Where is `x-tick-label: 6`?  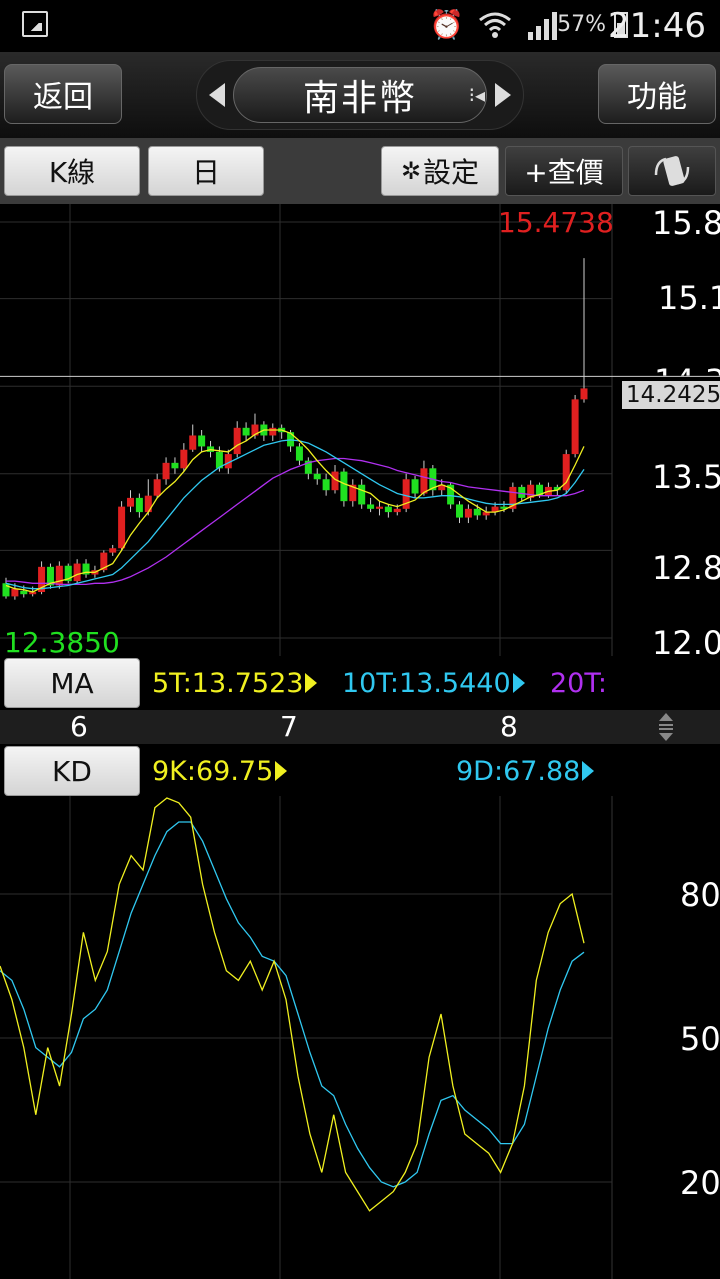
x-tick-label: 6 is located at coordinates (79, 726).